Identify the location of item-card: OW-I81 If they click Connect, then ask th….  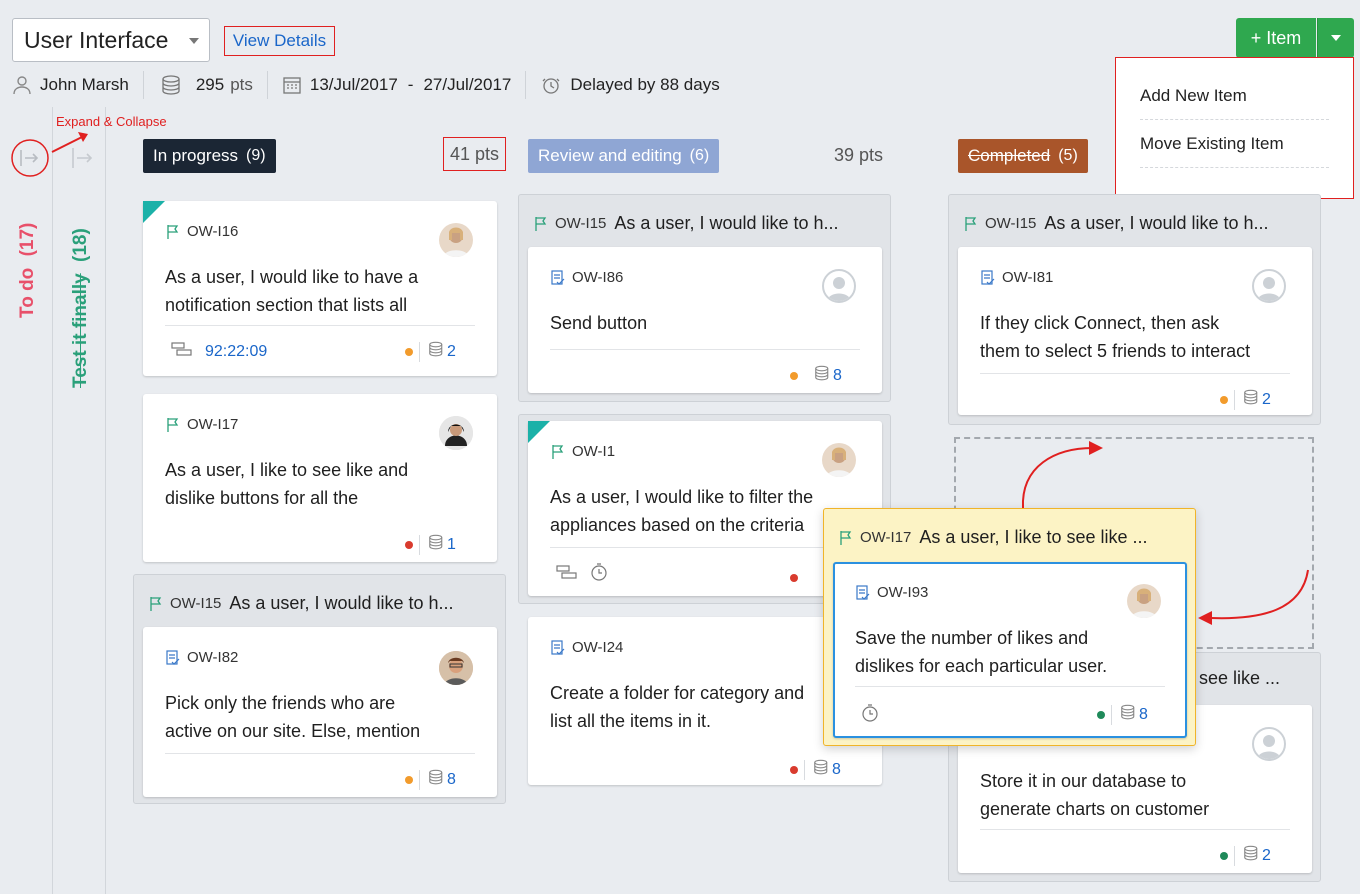
(1135, 331).